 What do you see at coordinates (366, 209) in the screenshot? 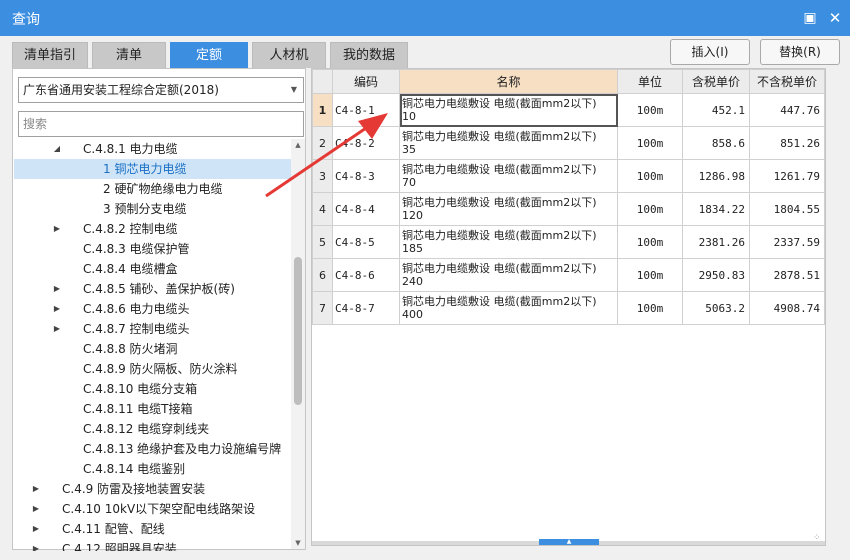
I see `row-code: C4-8-4` at bounding box center [366, 209].